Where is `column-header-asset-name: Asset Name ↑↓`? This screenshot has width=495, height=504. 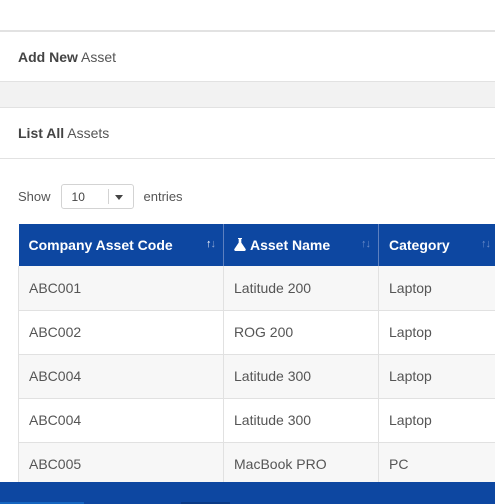
column-header-asset-name: Asset Name ↑↓ is located at coordinates (301, 245).